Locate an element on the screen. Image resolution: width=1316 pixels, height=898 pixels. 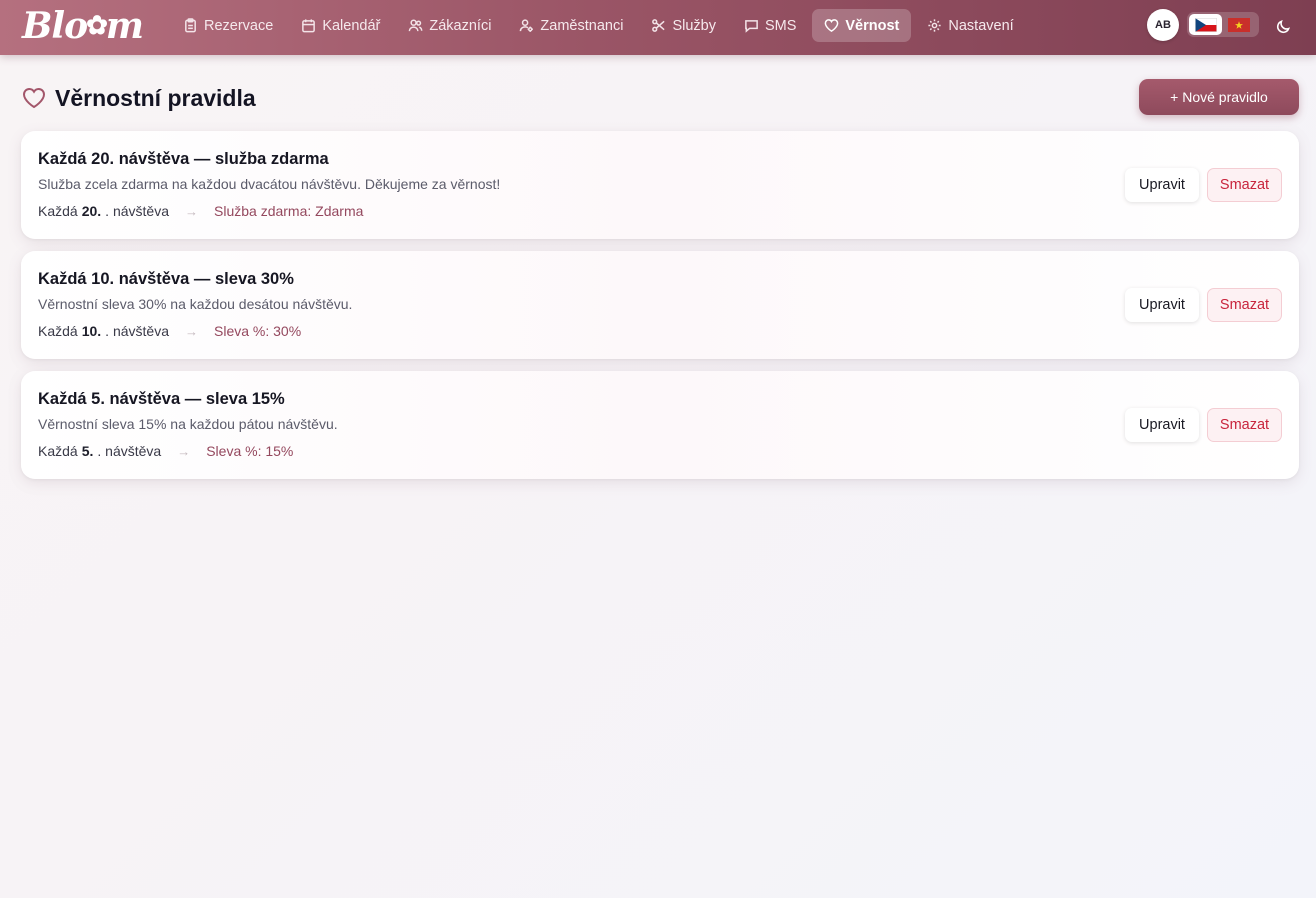
nav-item-zakaznici: Zákazníci is located at coordinates (449, 25).